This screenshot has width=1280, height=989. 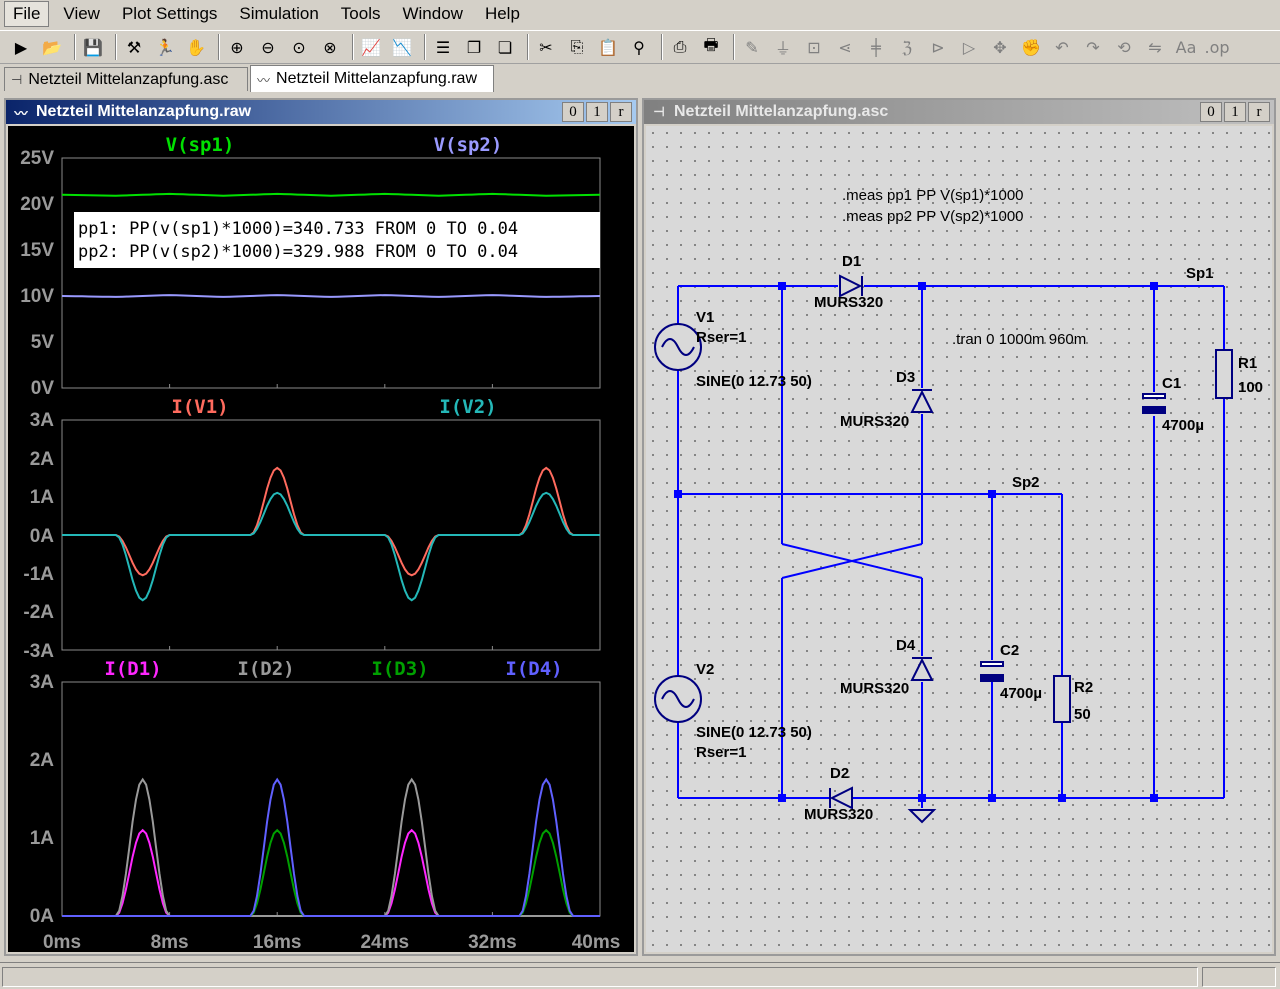 I want to click on r2-name: R2, so click(x=1083, y=687).